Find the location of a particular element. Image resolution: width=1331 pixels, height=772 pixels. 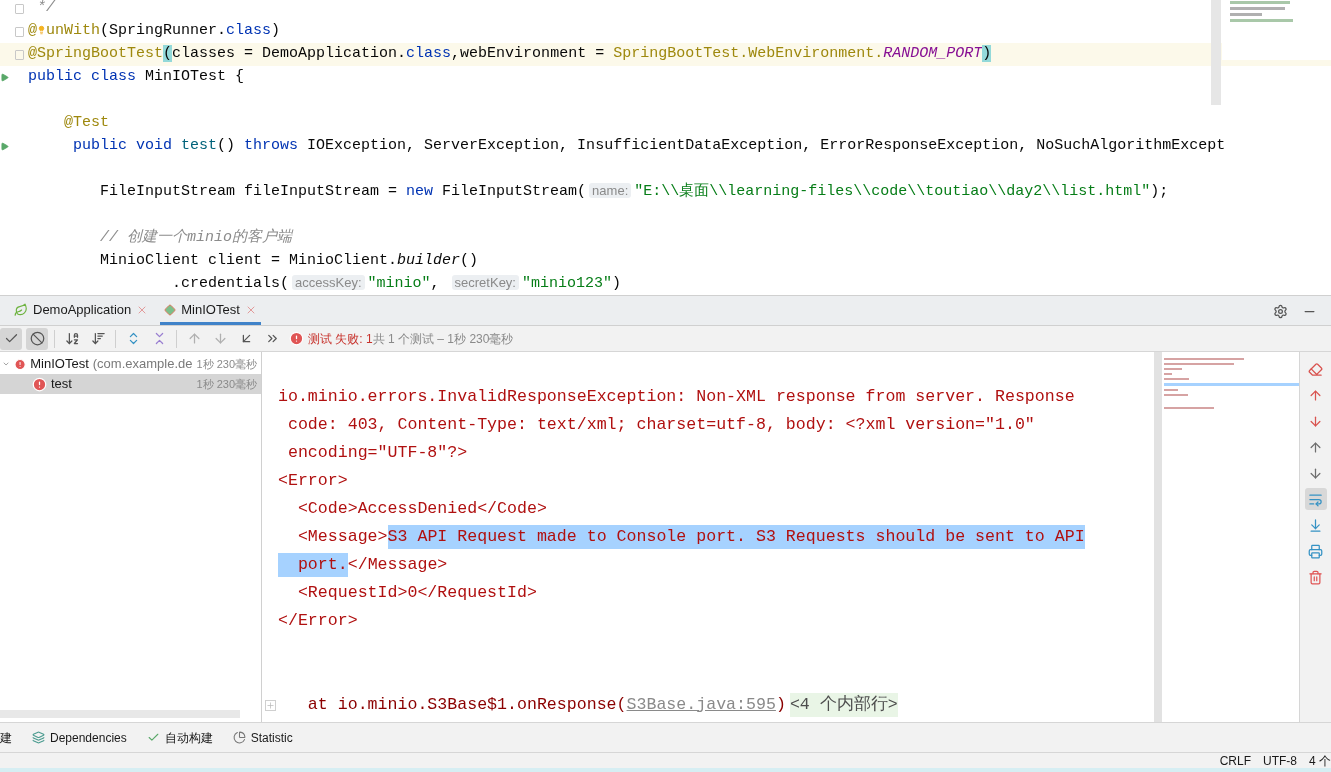

source-link: S3Base.java:595 is located at coordinates (701, 705).